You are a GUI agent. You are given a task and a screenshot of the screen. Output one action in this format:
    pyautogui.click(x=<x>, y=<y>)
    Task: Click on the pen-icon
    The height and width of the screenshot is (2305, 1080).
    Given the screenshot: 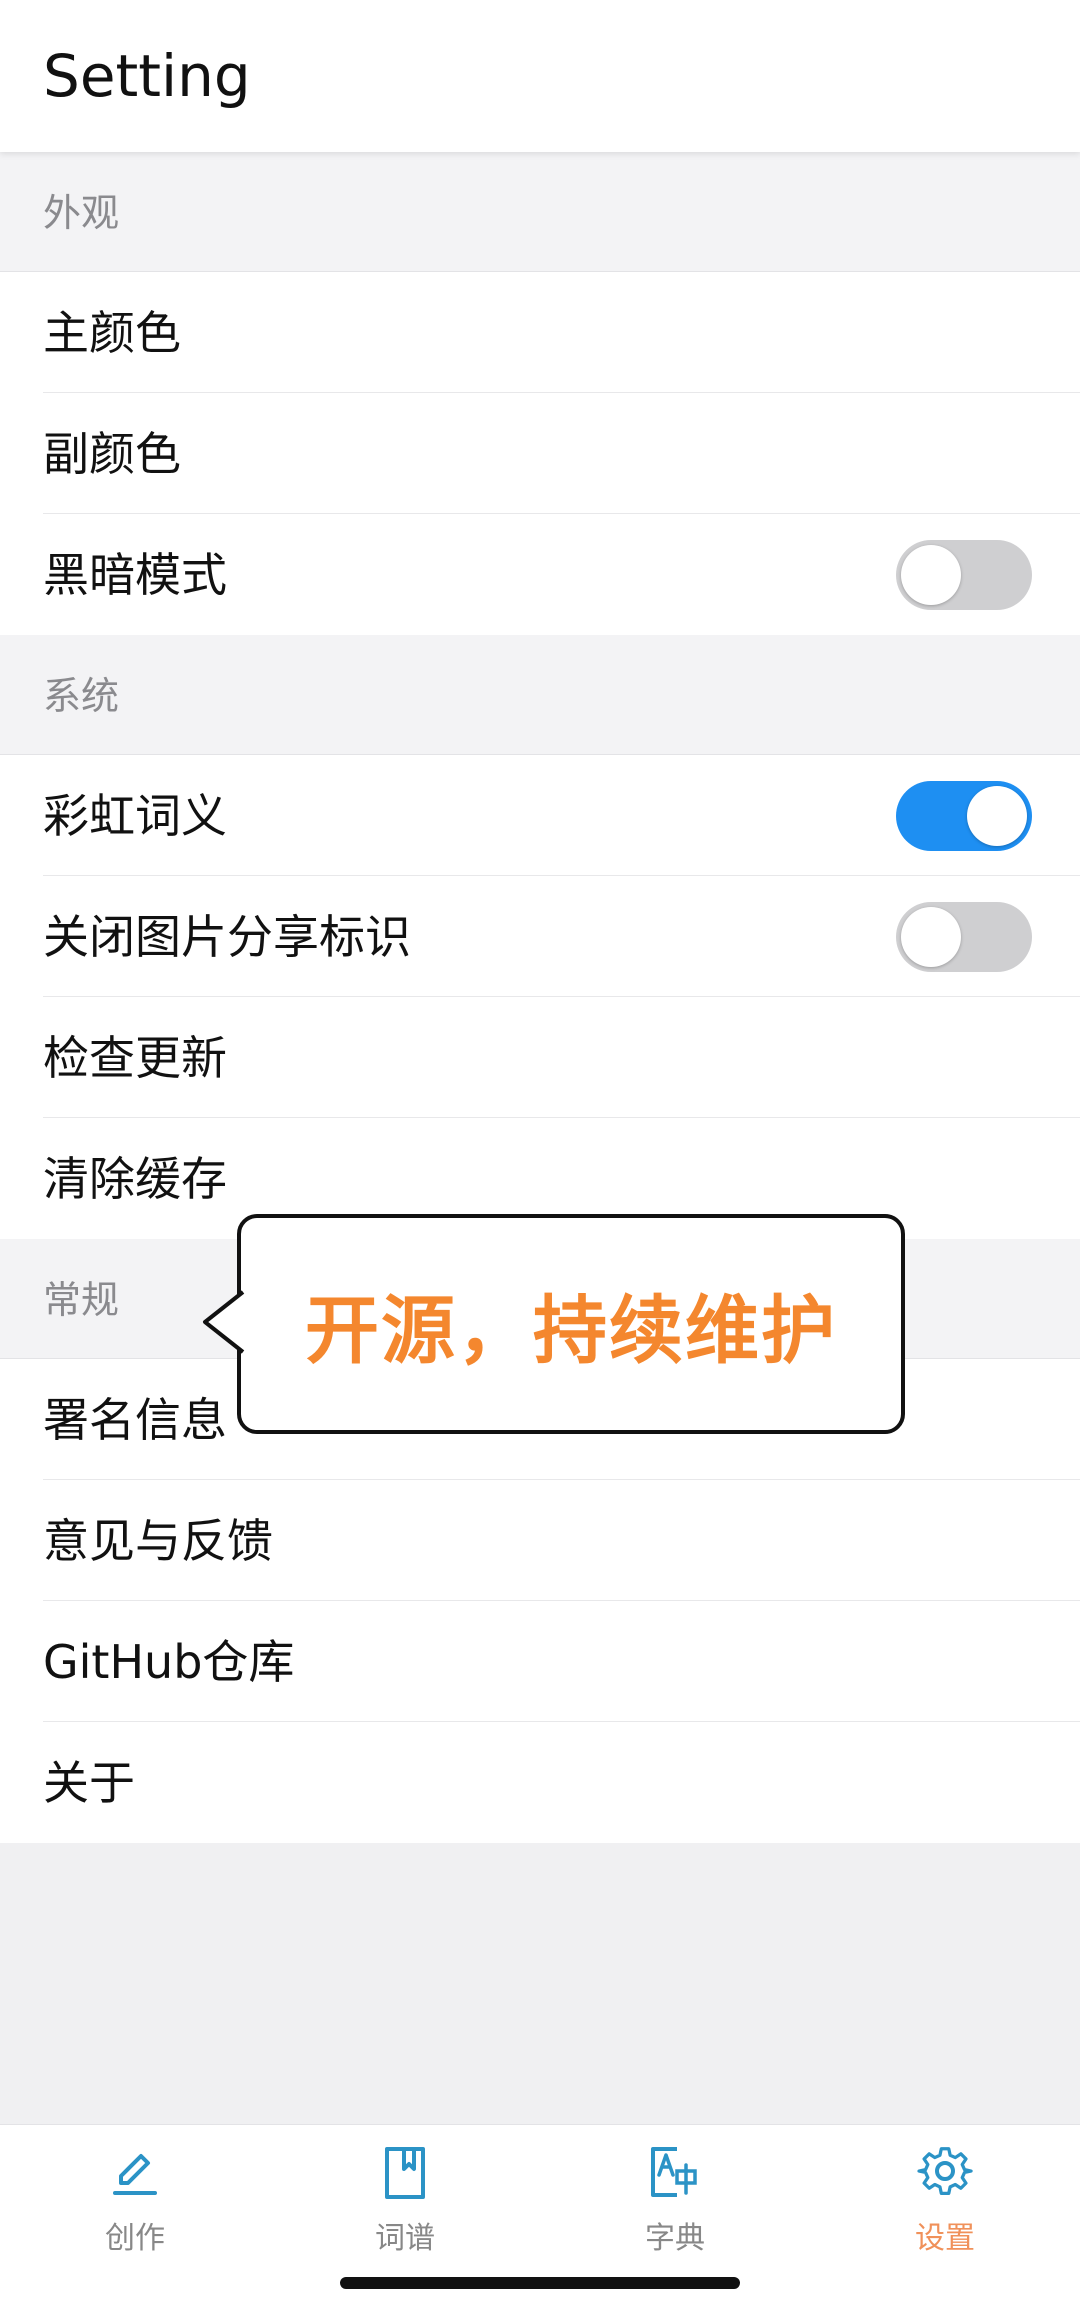 What is the action you would take?
    pyautogui.click(x=135, y=2174)
    